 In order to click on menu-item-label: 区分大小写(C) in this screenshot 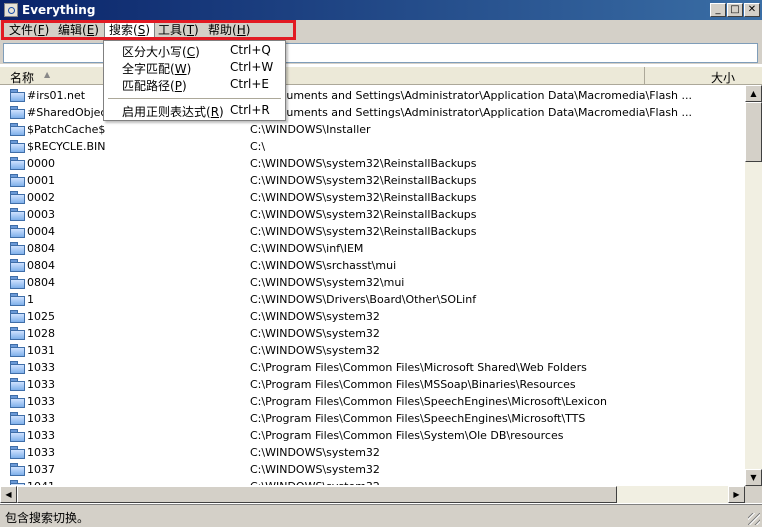, I will do `click(161, 52)`.